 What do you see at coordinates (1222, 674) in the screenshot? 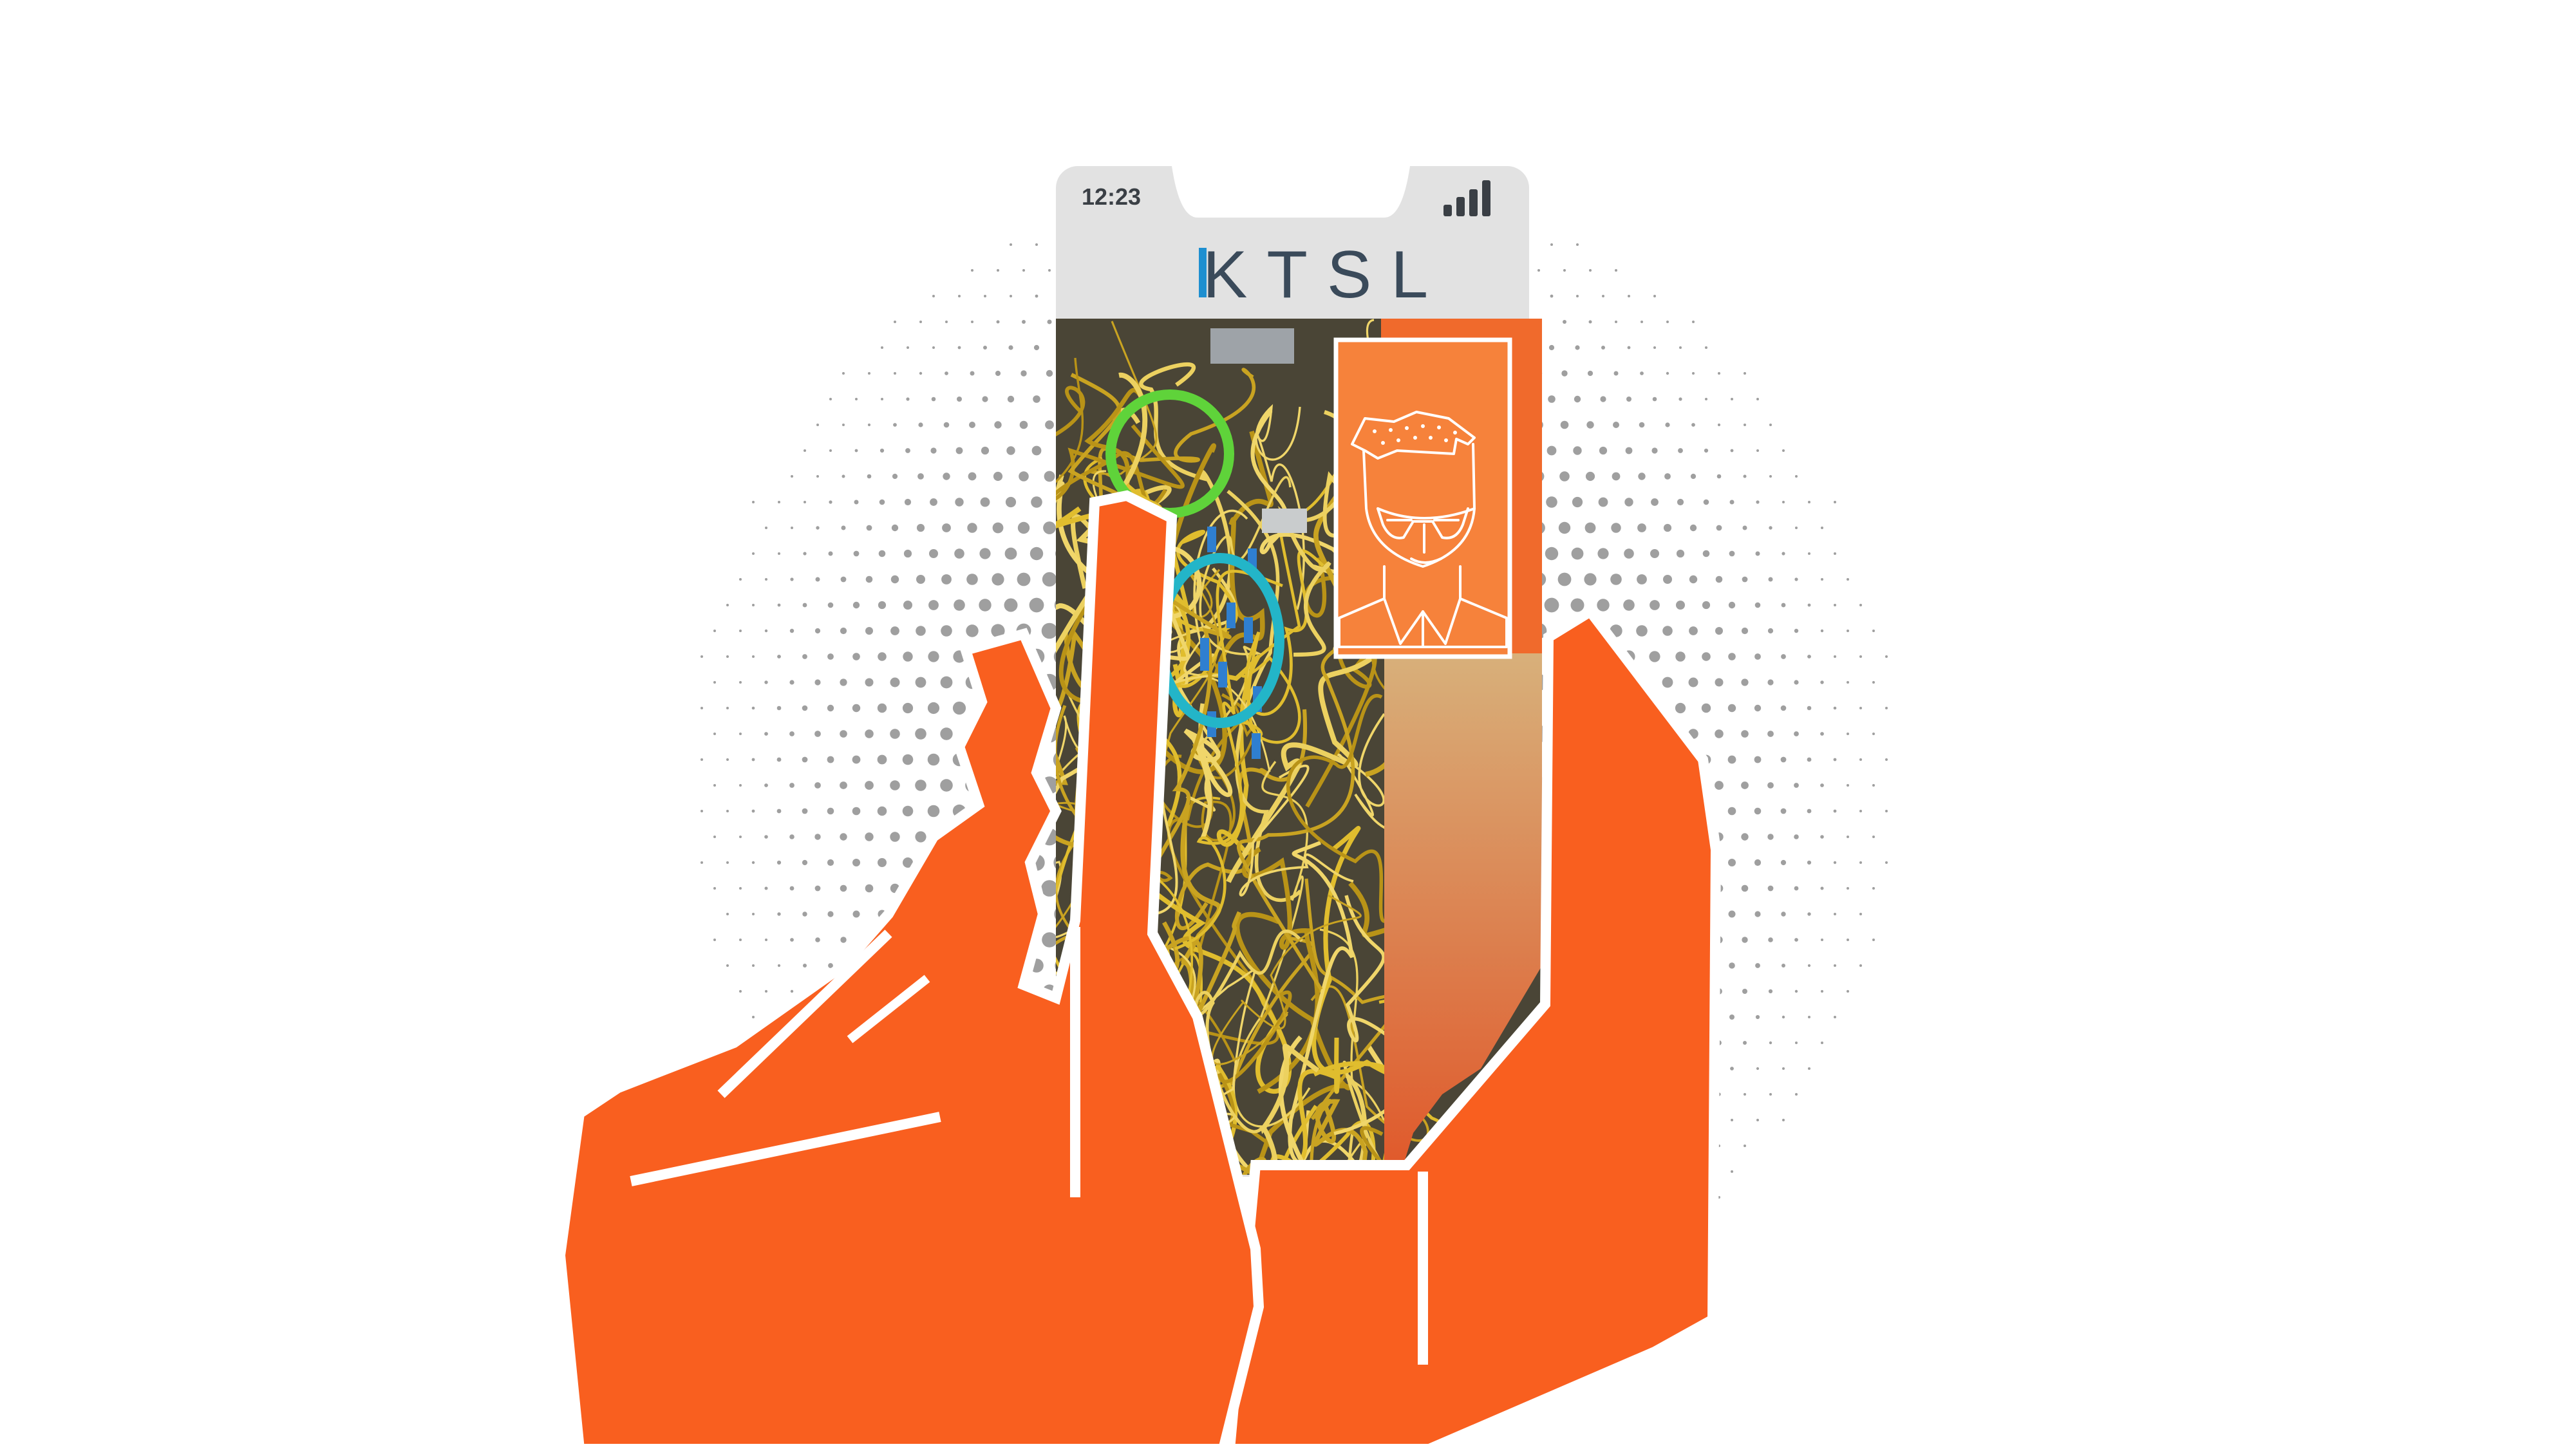
I see `cable-connector` at bounding box center [1222, 674].